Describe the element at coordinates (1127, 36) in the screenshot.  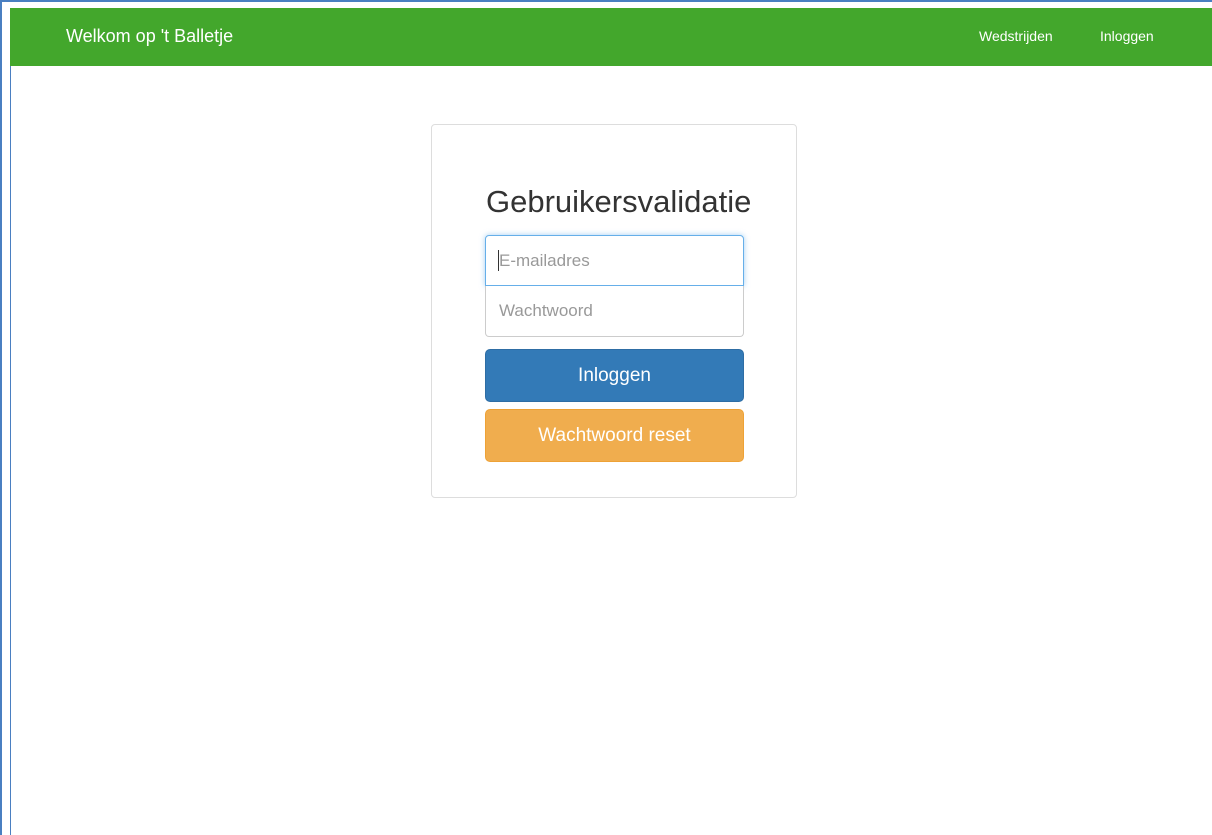
I see `nav-link-inloggen: Inloggen` at that location.